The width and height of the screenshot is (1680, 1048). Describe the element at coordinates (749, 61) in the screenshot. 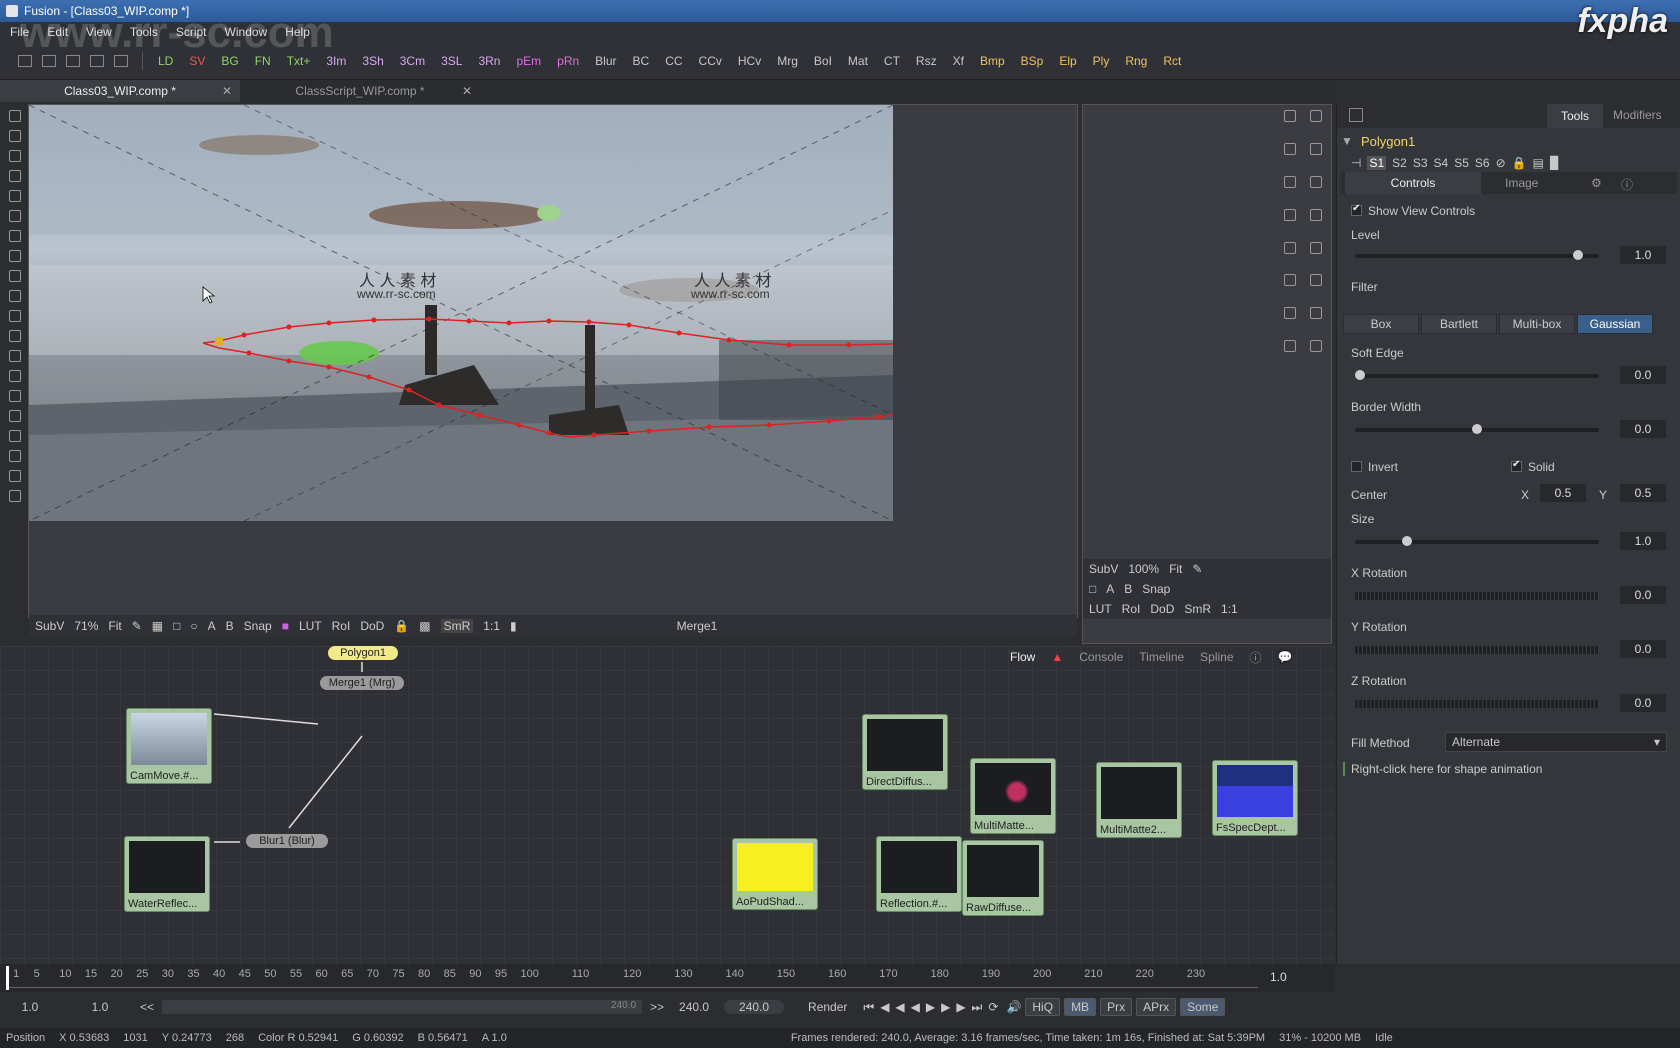

I see `tool-button-hcv: HCv` at that location.